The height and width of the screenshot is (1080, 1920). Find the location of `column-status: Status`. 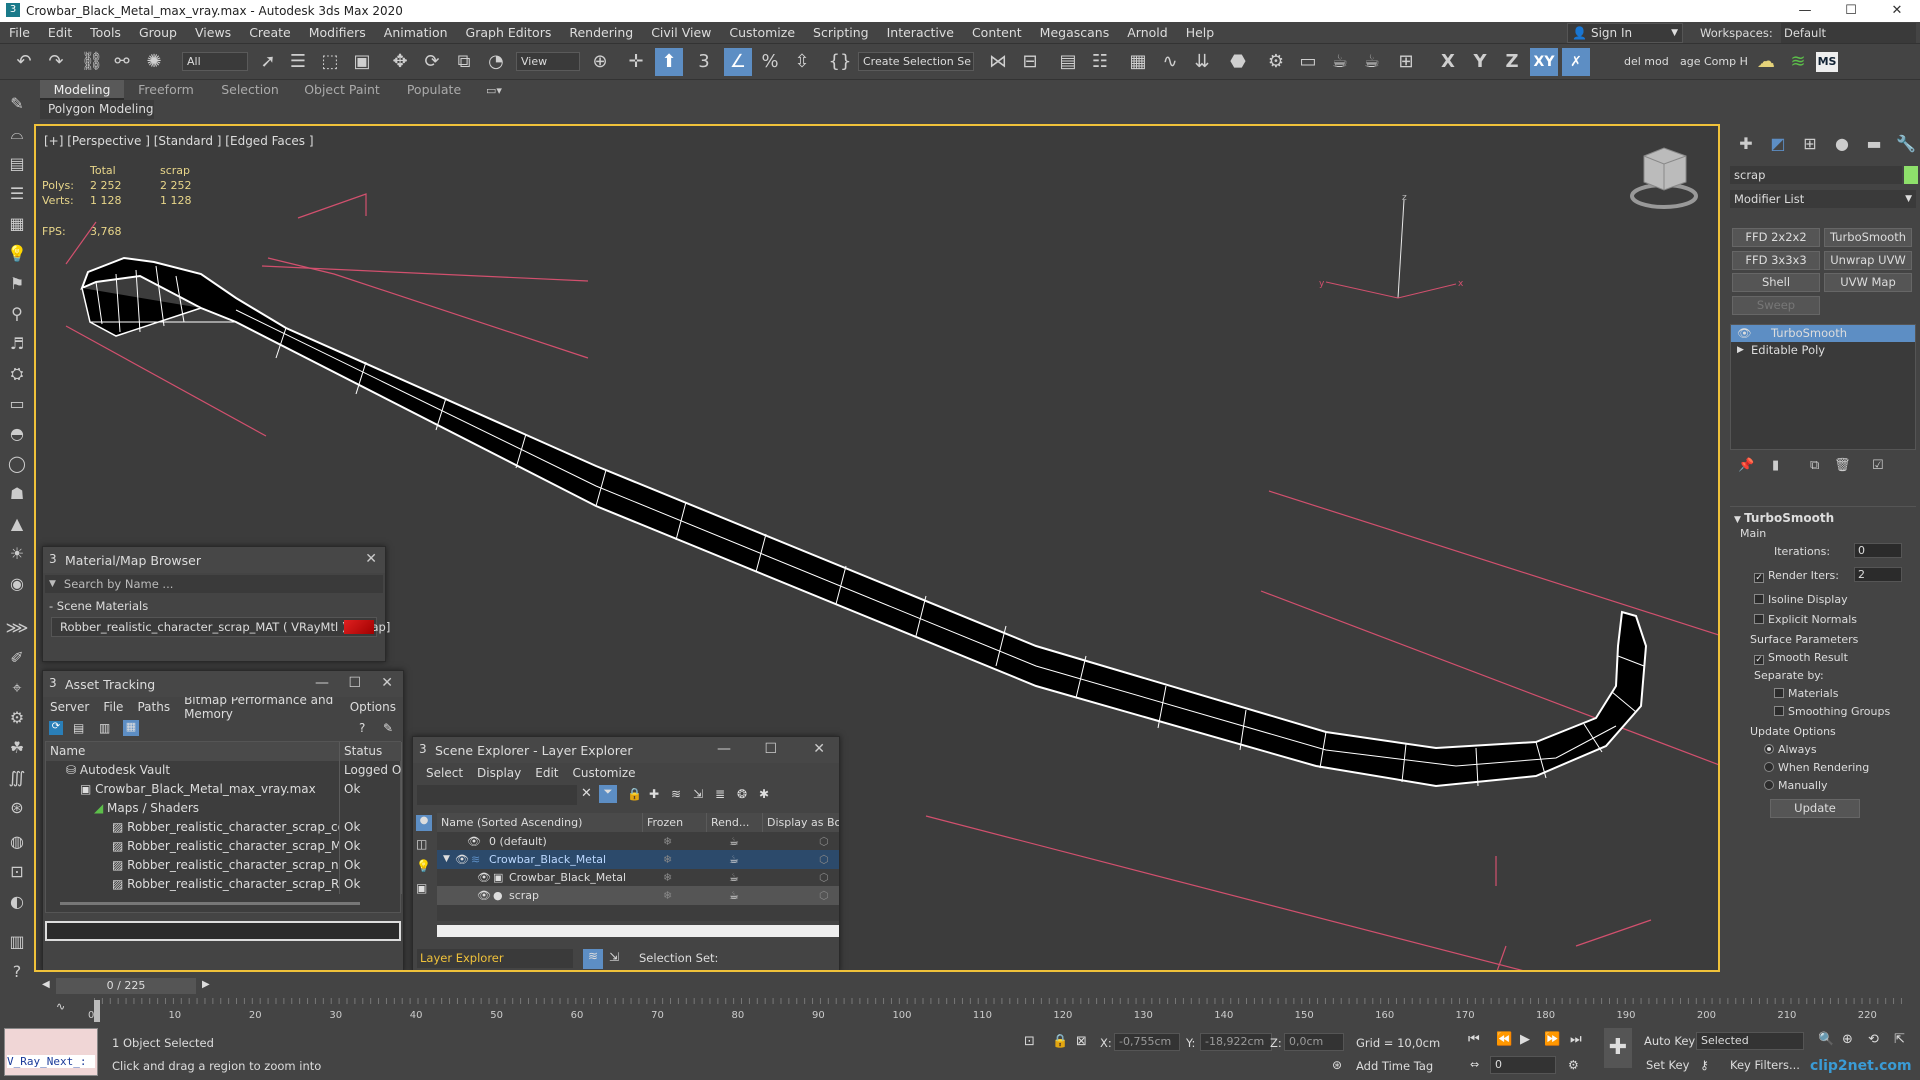

column-status: Status is located at coordinates (371, 751).